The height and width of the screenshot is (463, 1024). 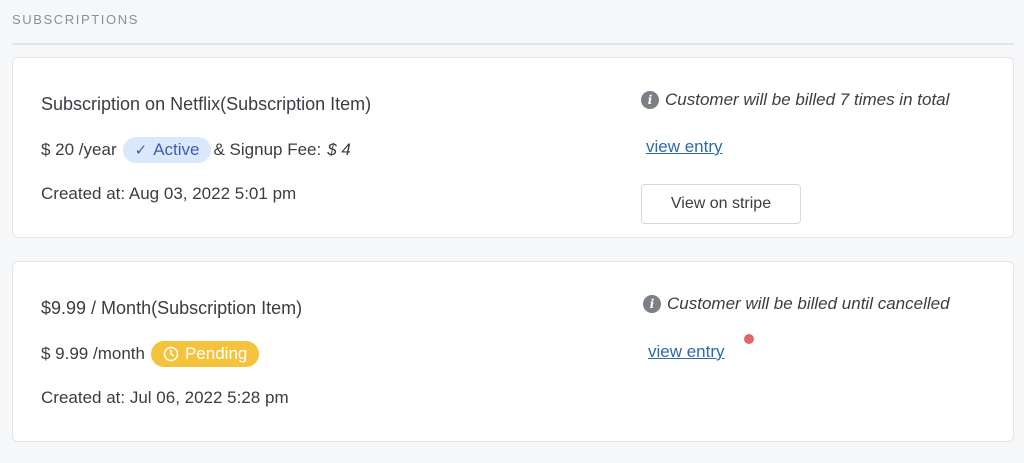 I want to click on section-title: SUBSCRIPTIONS, so click(x=75, y=19).